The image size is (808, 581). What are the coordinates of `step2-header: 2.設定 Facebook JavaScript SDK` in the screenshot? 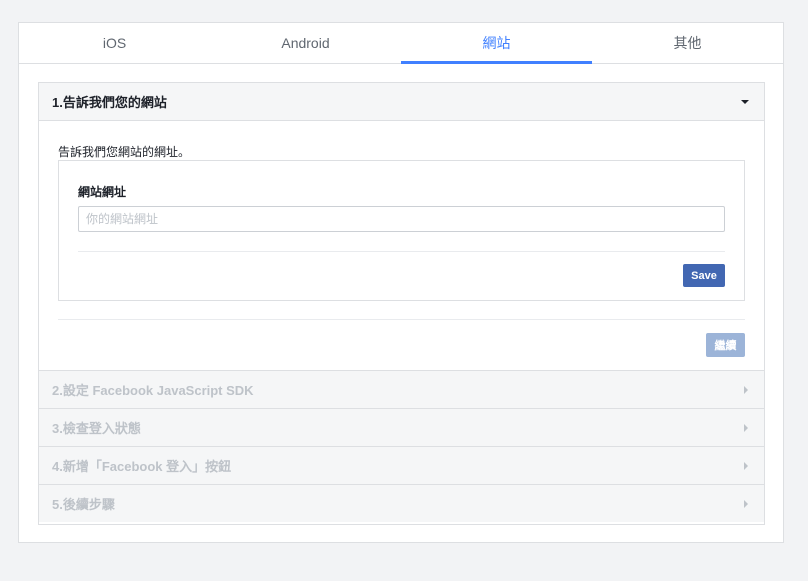 It's located at (401, 389).